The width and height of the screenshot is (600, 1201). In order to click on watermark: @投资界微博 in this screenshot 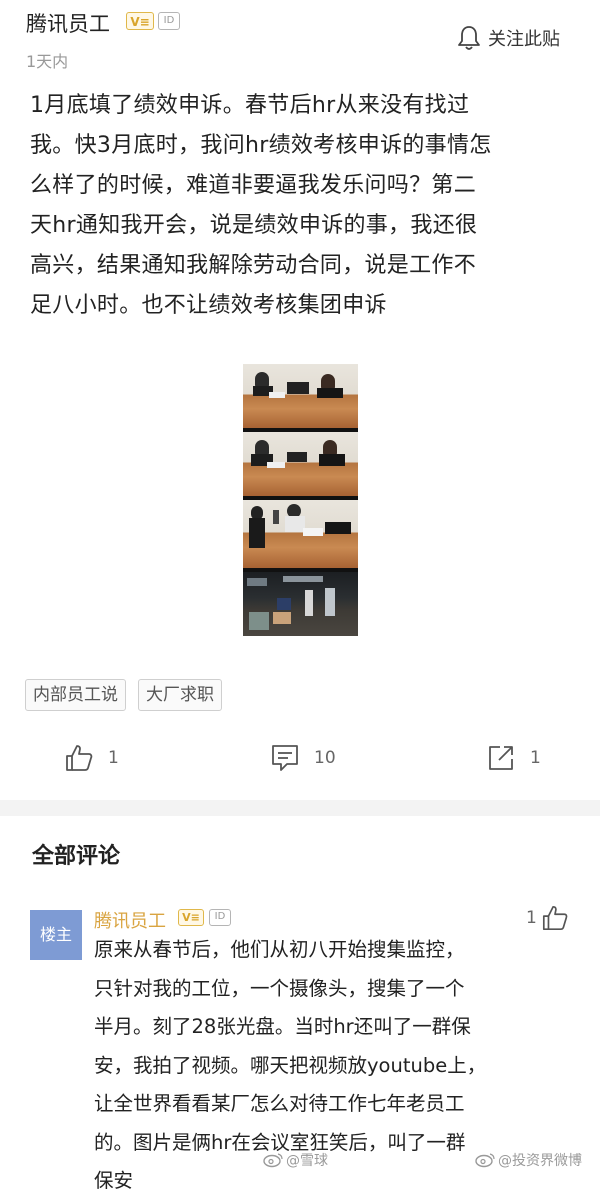, I will do `click(528, 1160)`.